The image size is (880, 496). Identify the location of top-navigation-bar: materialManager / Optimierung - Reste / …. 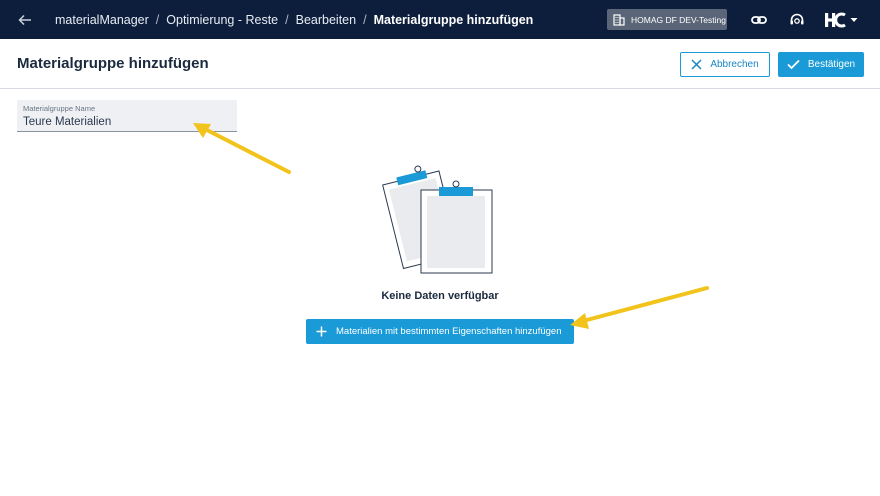
(440, 19).